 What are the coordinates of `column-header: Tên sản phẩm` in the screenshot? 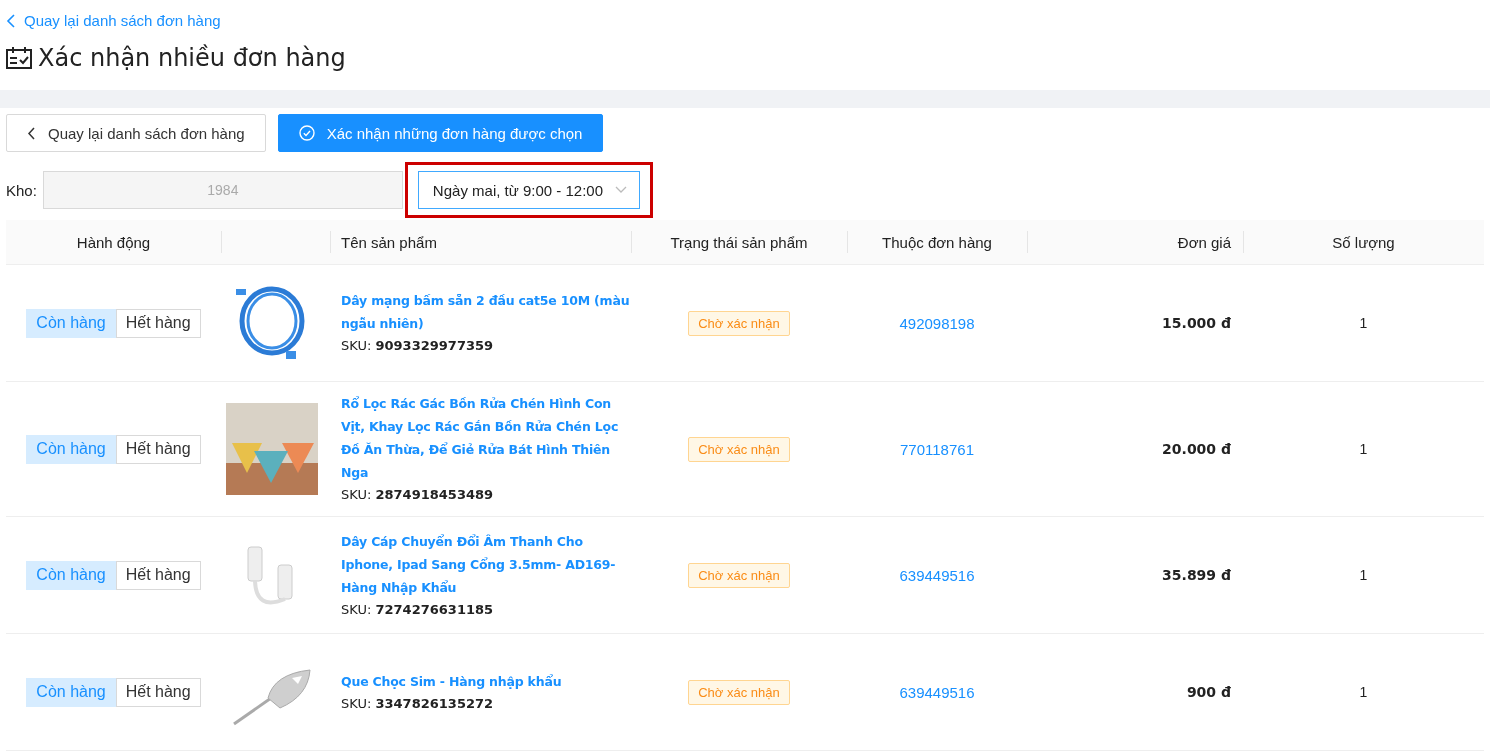 It's located at (389, 242).